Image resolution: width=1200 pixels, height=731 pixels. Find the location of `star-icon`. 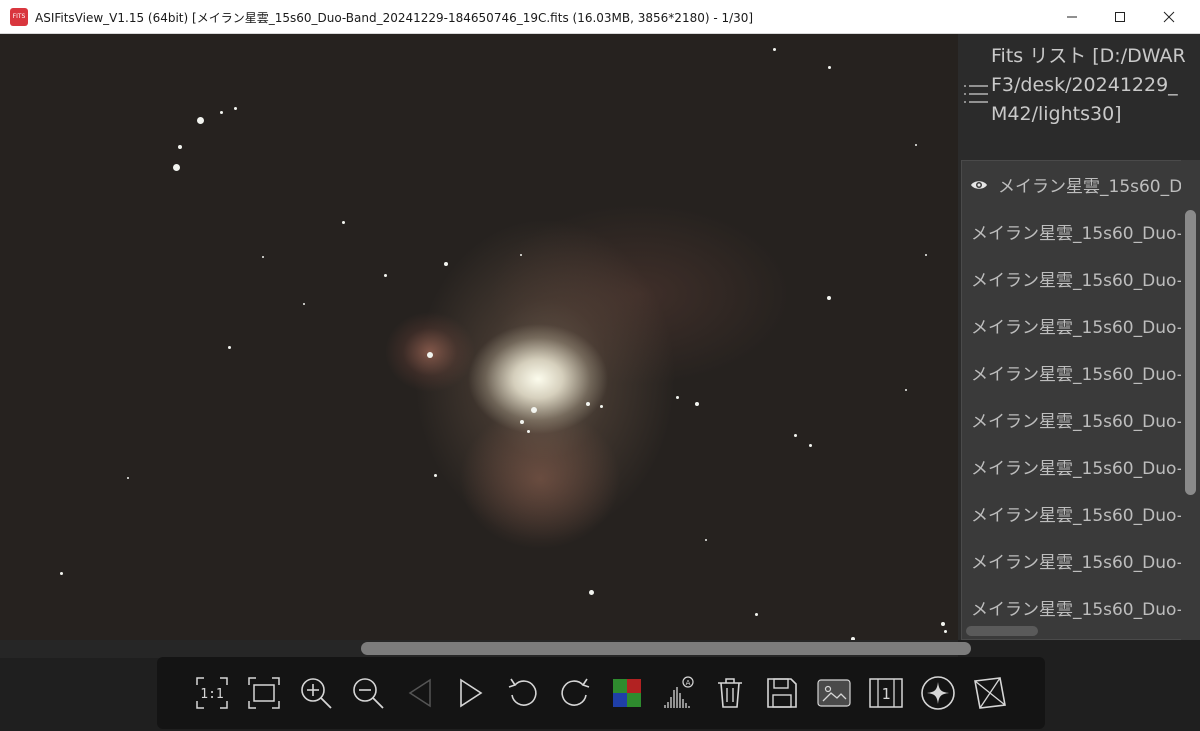

star-icon is located at coordinates (938, 693).